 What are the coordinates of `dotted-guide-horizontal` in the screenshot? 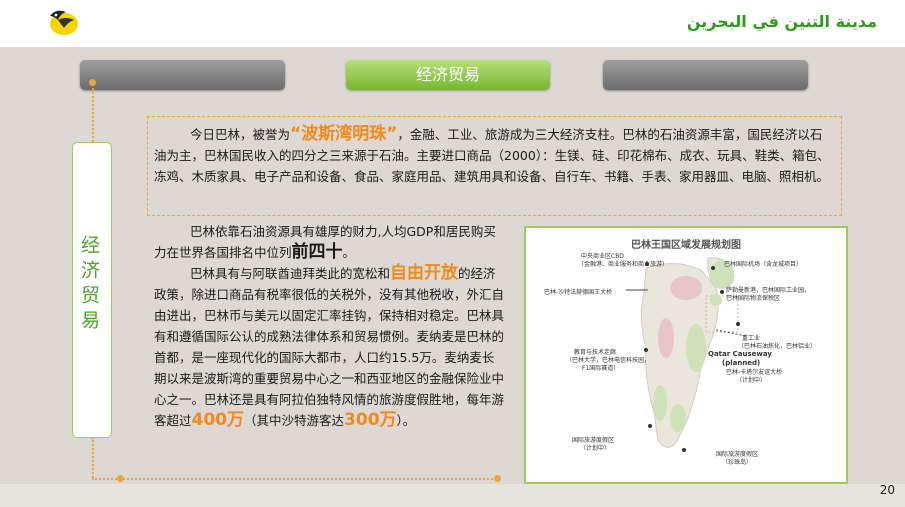 It's located at (294, 479).